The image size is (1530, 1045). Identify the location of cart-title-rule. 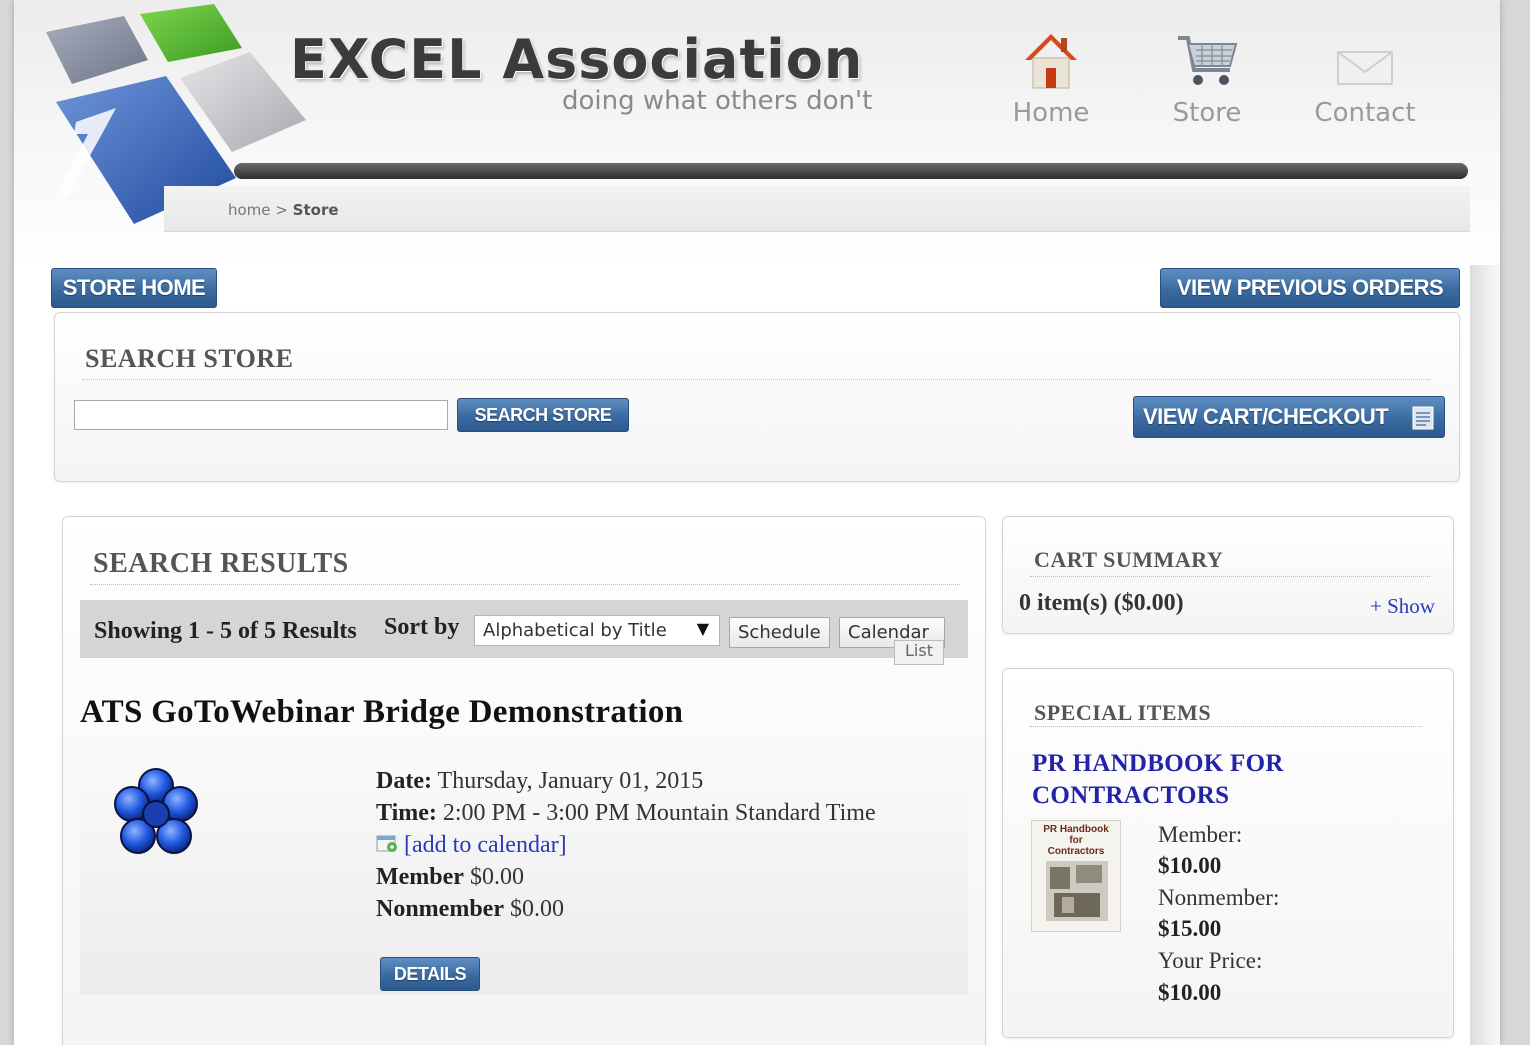
(1230, 576).